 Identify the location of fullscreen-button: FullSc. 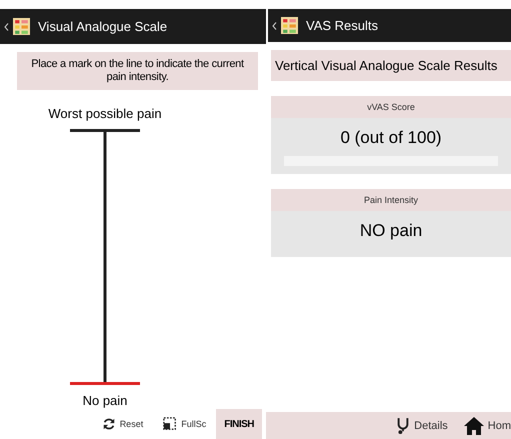
(184, 424).